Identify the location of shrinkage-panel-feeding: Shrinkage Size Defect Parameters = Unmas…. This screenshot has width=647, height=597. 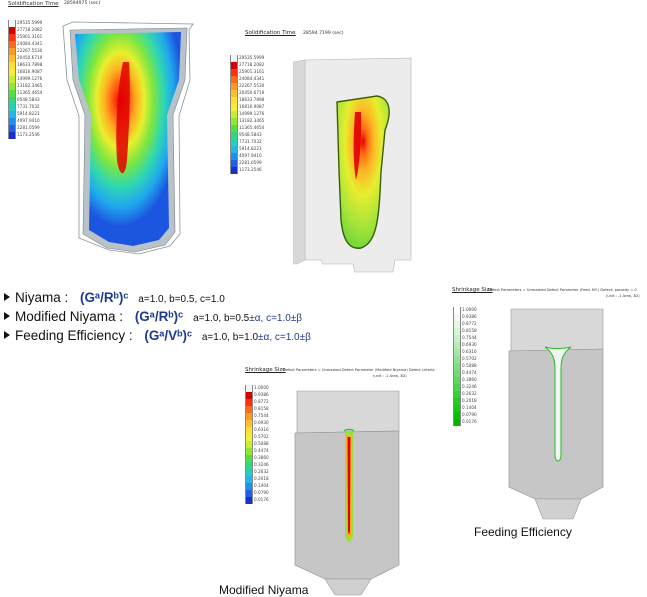
(548, 417).